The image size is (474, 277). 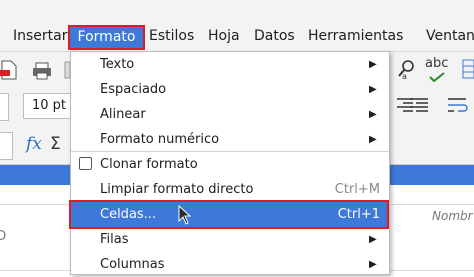 I want to click on print-icon, so click(x=42, y=71).